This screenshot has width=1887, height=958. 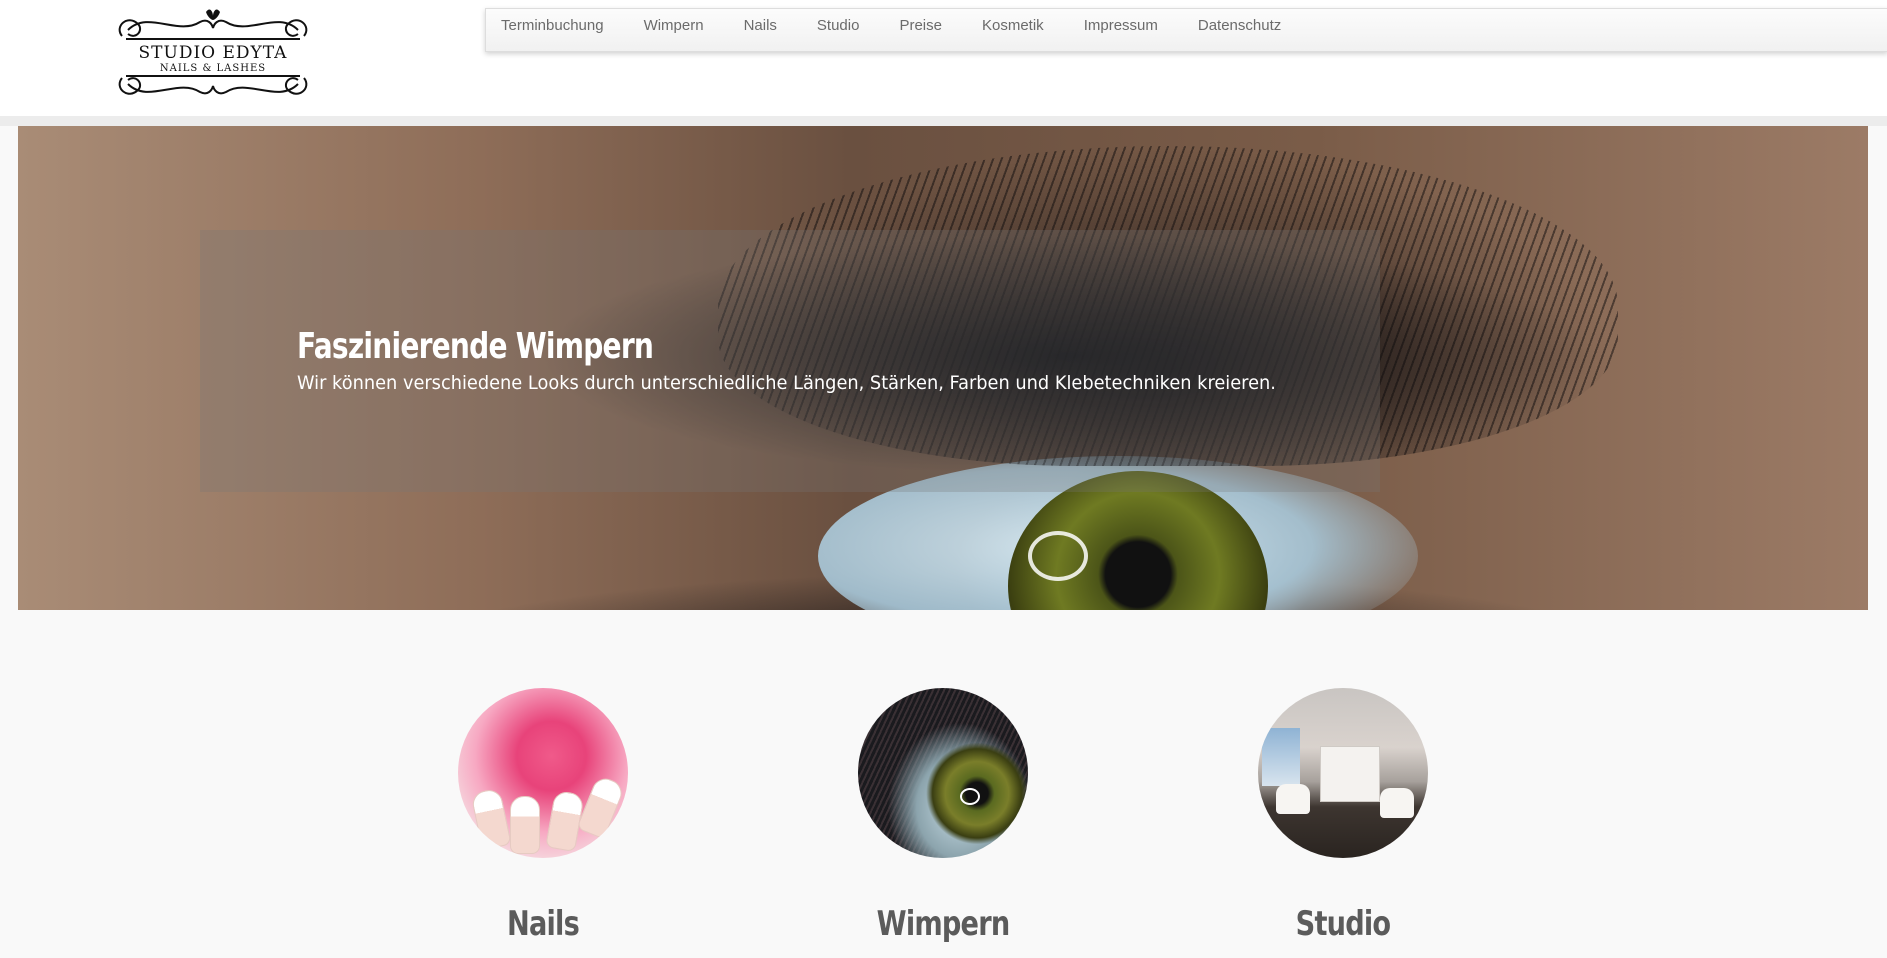 What do you see at coordinates (838, 21) in the screenshot?
I see `nav-item-studio: Studio` at bounding box center [838, 21].